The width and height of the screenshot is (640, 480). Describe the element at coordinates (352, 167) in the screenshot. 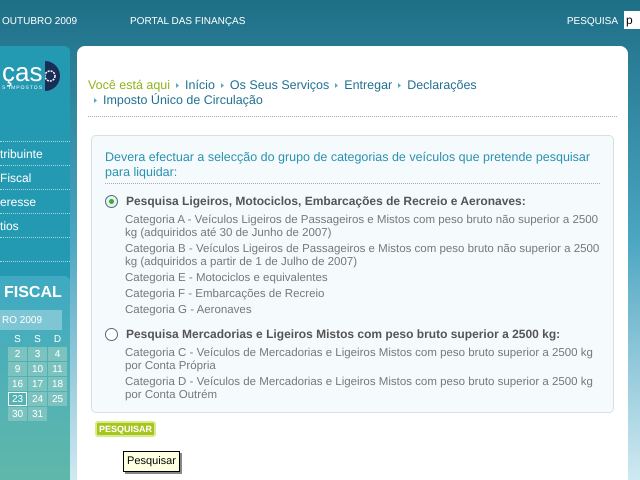

I see `question-text: Devera efectuar a selecção do grupo de categorias de veículos que pretende pesquisar para liquidar:` at that location.